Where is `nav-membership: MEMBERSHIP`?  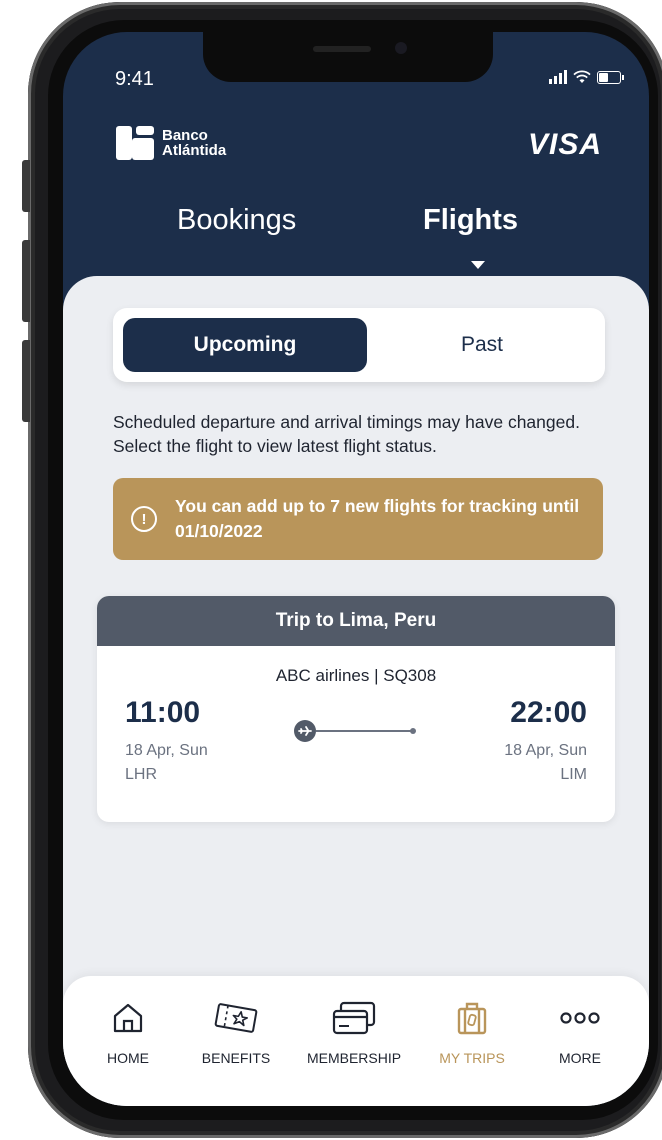
nav-membership: MEMBERSHIP is located at coordinates (354, 1031).